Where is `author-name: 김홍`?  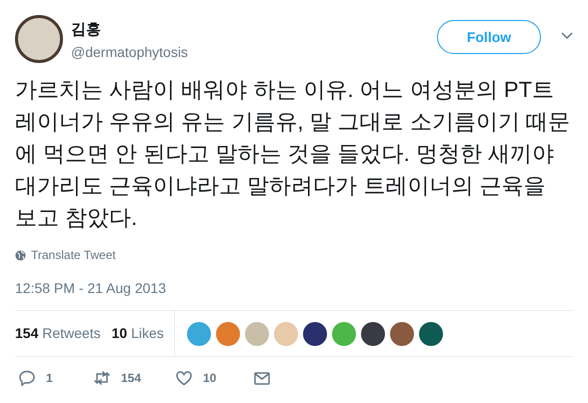 author-name: 김홍 is located at coordinates (129, 30).